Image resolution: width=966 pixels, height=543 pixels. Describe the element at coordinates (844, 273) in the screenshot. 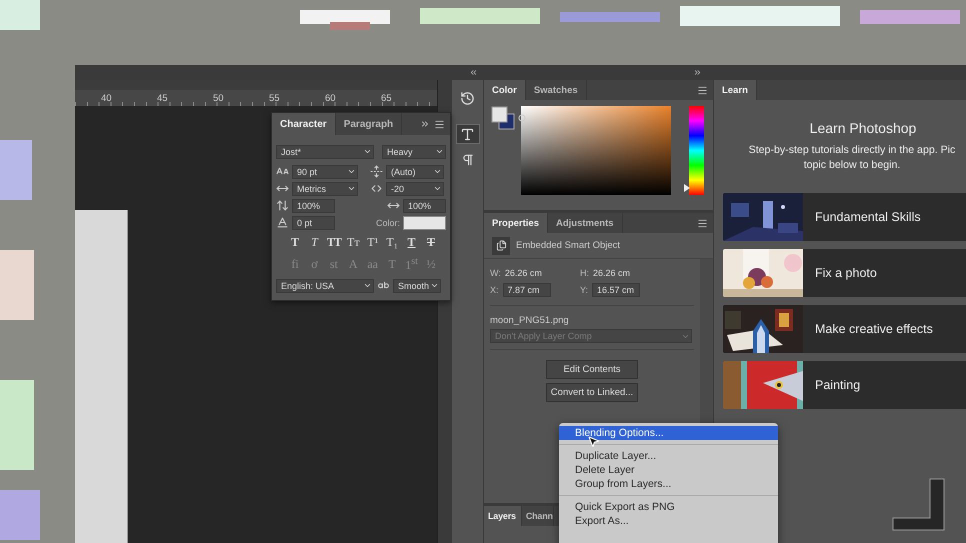

I see `tutorial-card: Fix a photo` at that location.